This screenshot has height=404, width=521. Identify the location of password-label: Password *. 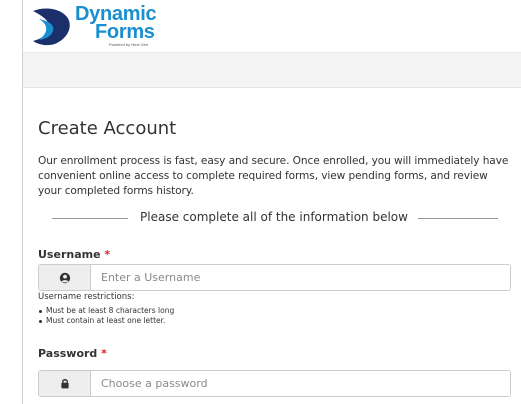
(72, 353).